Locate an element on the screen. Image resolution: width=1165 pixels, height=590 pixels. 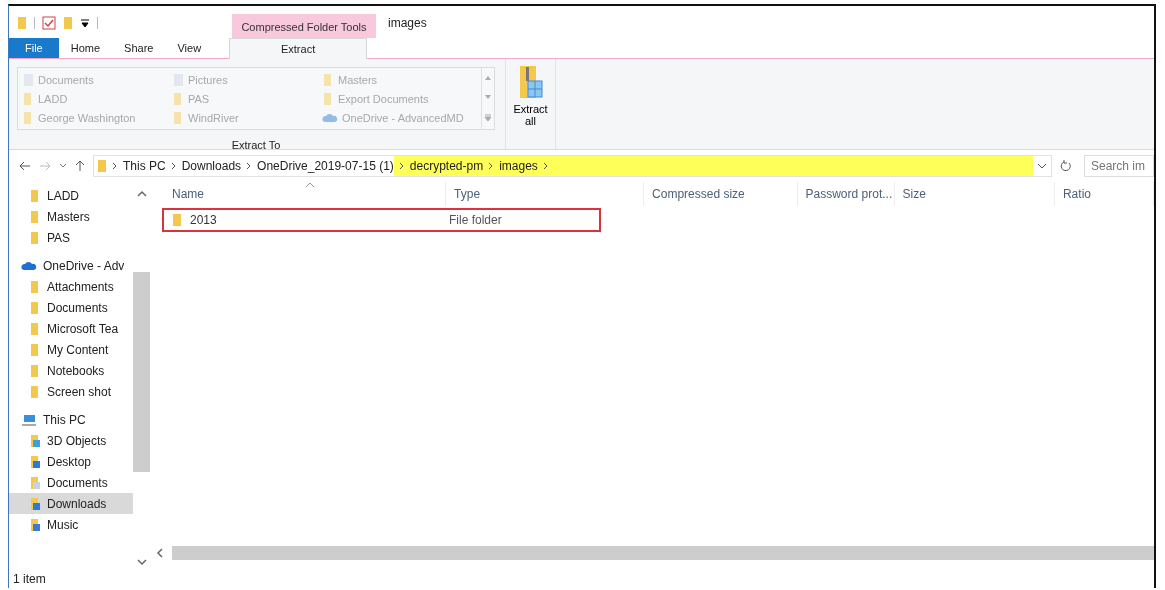
nav-item: OneDrive - Adv is located at coordinates (71, 265).